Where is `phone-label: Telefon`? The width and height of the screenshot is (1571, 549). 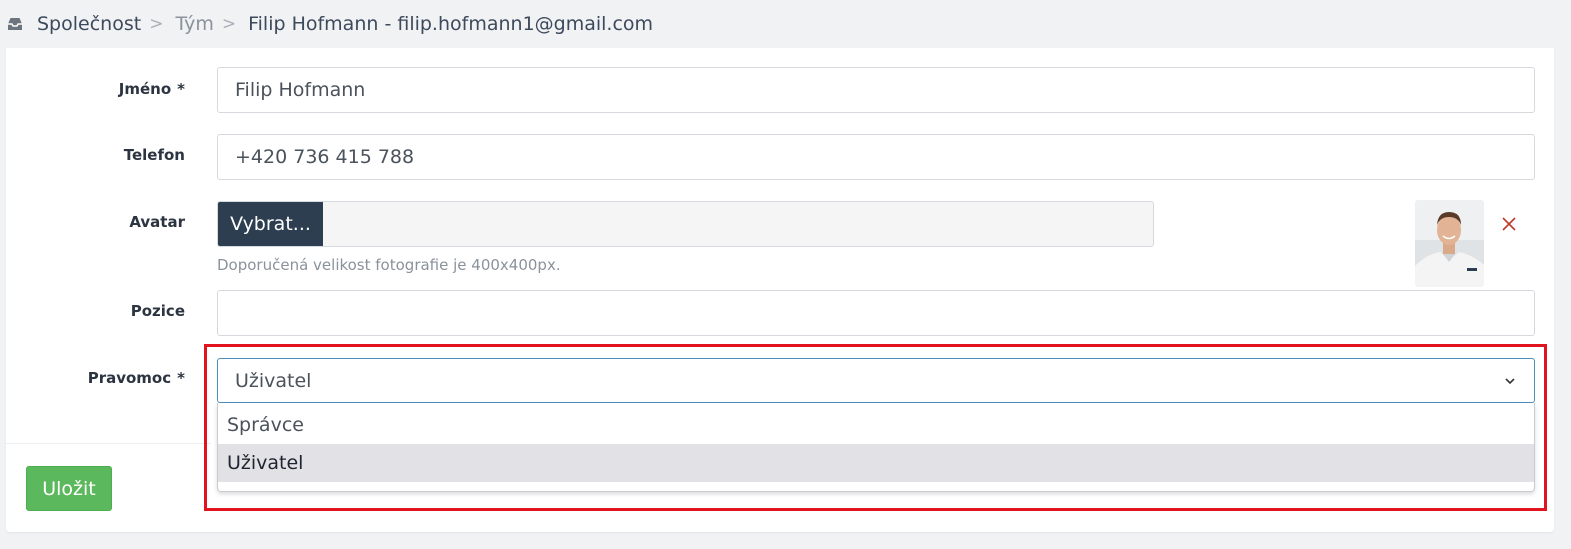
phone-label: Telefon is located at coordinates (154, 155).